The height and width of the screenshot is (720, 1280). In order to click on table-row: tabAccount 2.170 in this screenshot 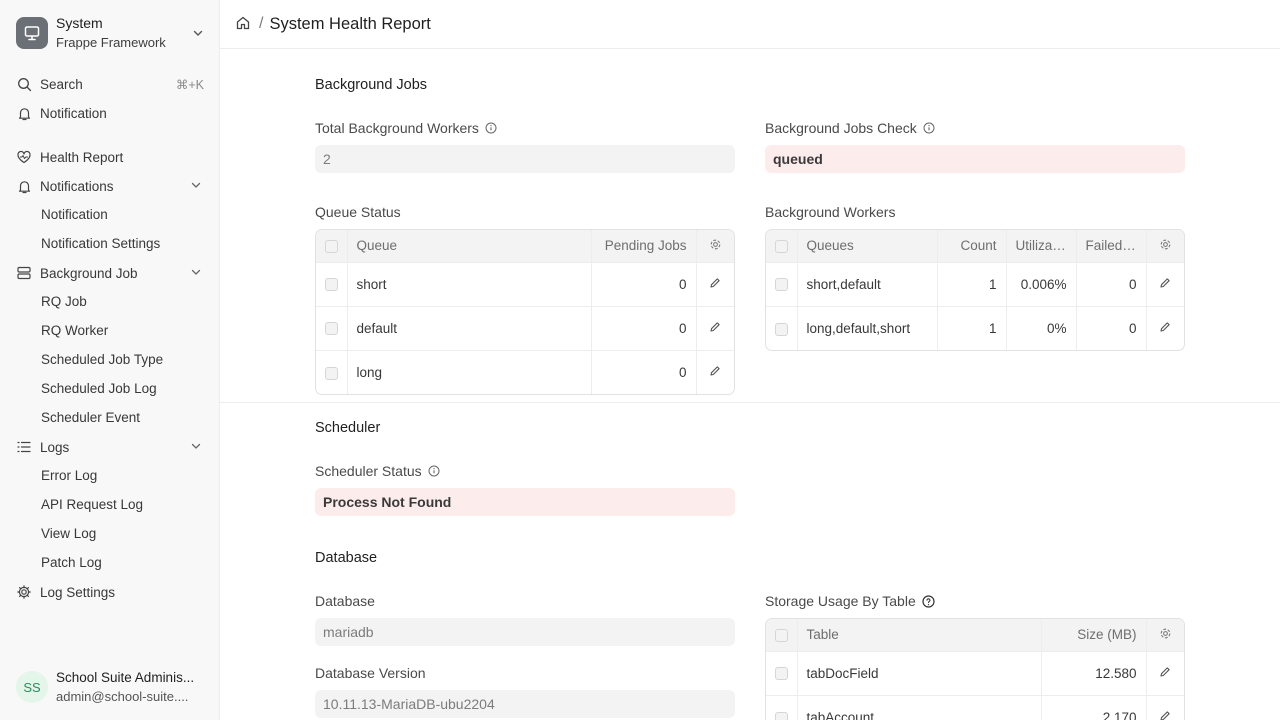, I will do `click(975, 707)`.